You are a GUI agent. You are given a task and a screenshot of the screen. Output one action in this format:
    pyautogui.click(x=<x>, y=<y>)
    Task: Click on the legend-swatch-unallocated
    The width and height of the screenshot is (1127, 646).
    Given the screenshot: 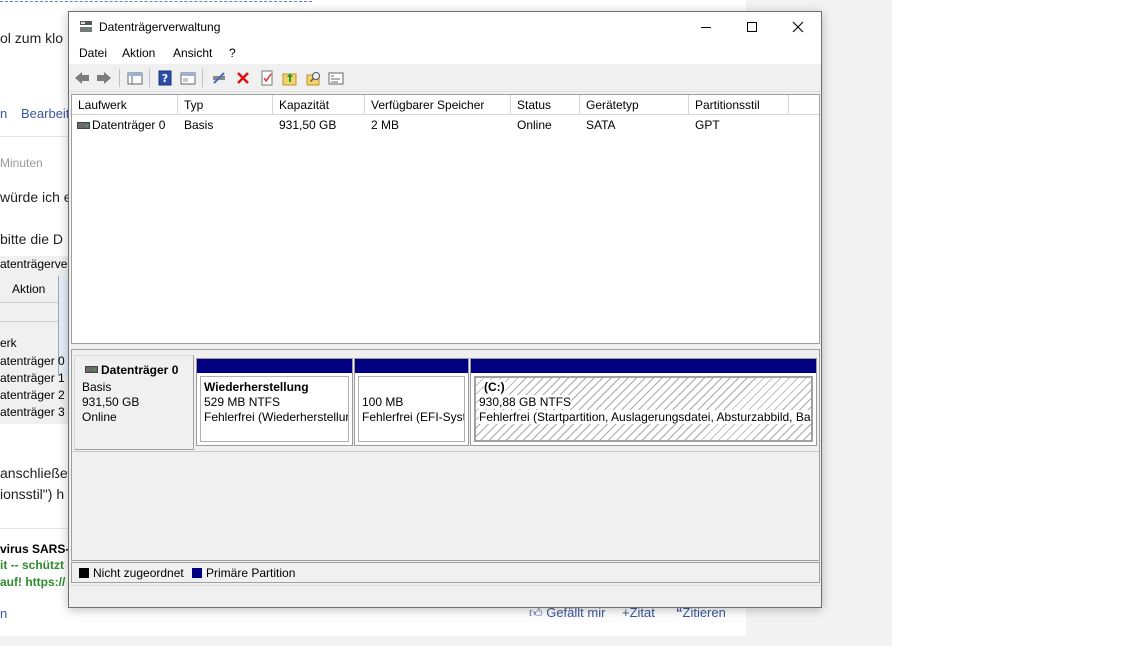 What is the action you would take?
    pyautogui.click(x=84, y=573)
    